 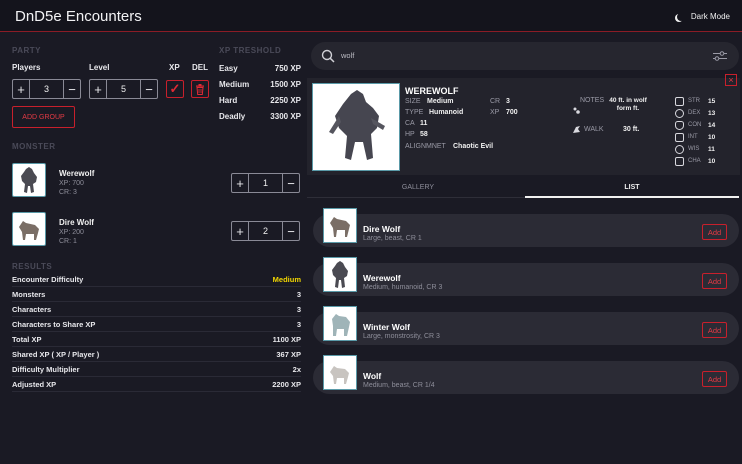 I want to click on result-row: Total XP 1100 XP, so click(x=156, y=339).